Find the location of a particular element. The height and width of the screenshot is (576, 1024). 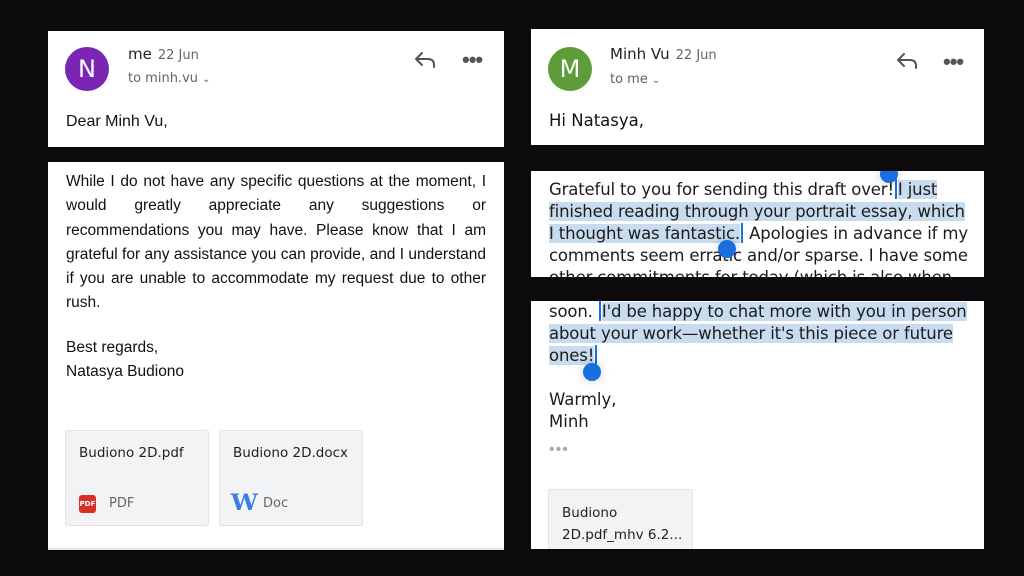

sender-name: Minh Vu is located at coordinates (640, 54).